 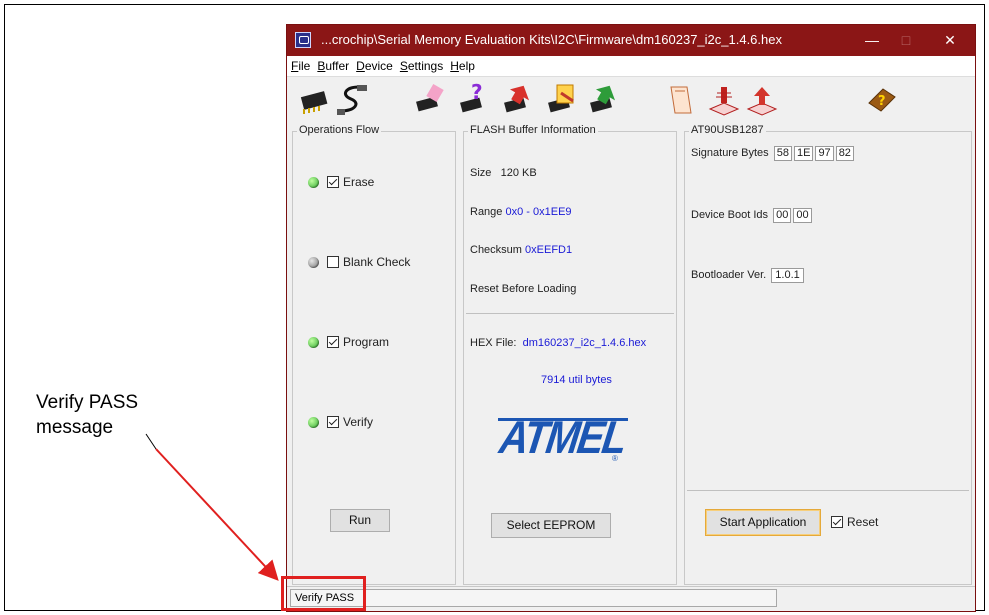 I want to click on annotation-line-1: Verify PASS, so click(x=87, y=402).